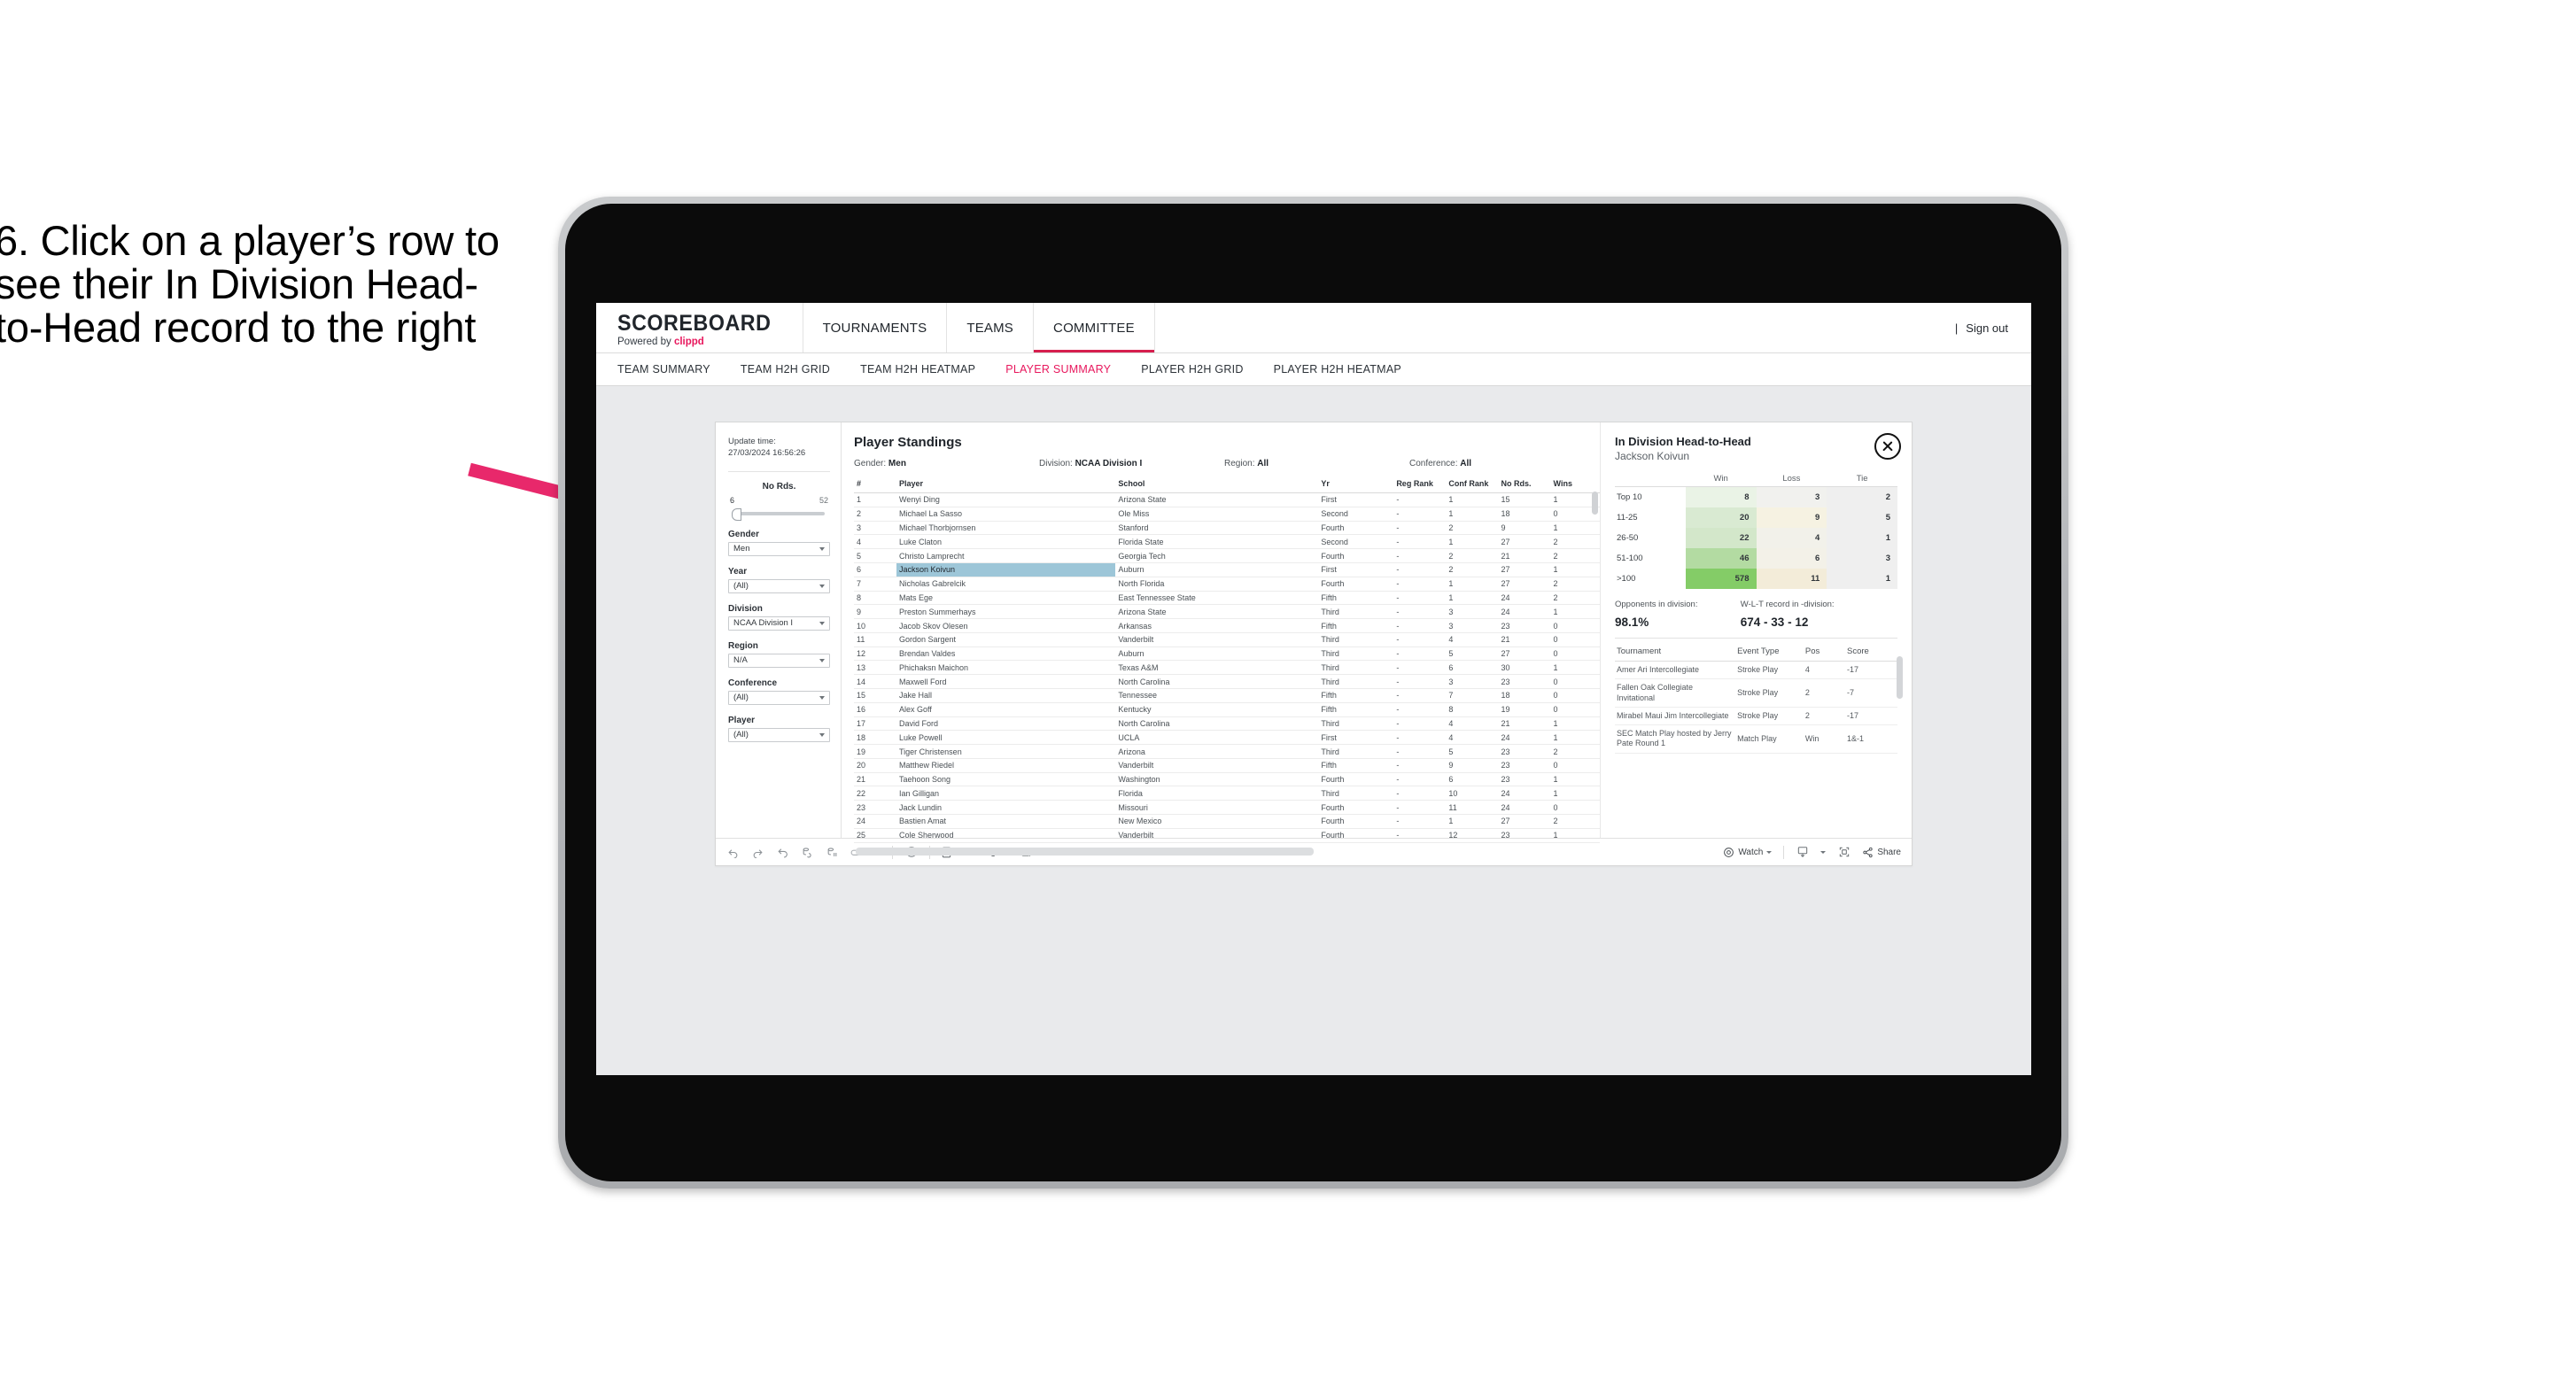  What do you see at coordinates (1862, 538) in the screenshot?
I see `h2h-cell-tie: 1` at bounding box center [1862, 538].